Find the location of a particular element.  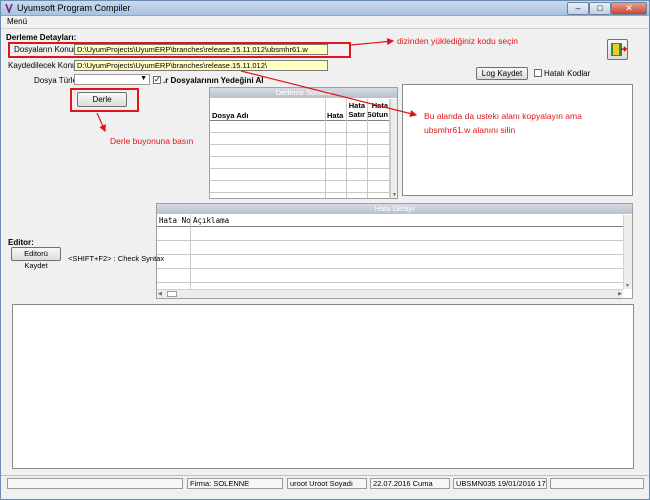

annotation-target-hint-1: Bu alanda da ustekı alanı kopyalayın ama is located at coordinates (503, 116).